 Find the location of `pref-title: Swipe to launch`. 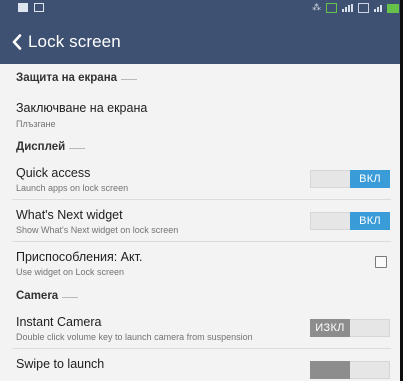

pref-title: Swipe to launch is located at coordinates (60, 364).